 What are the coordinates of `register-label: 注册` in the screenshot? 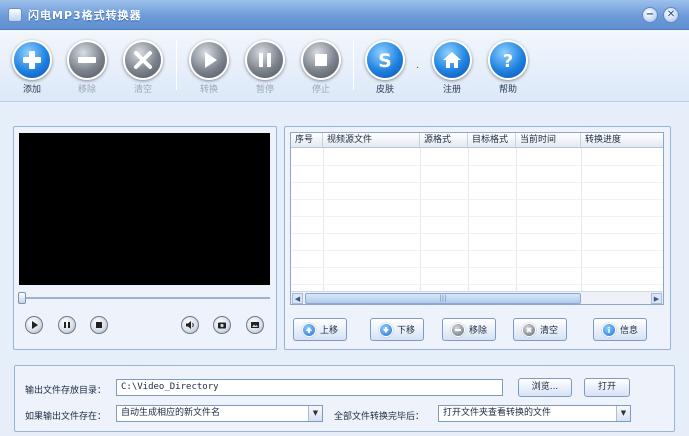 It's located at (451, 90).